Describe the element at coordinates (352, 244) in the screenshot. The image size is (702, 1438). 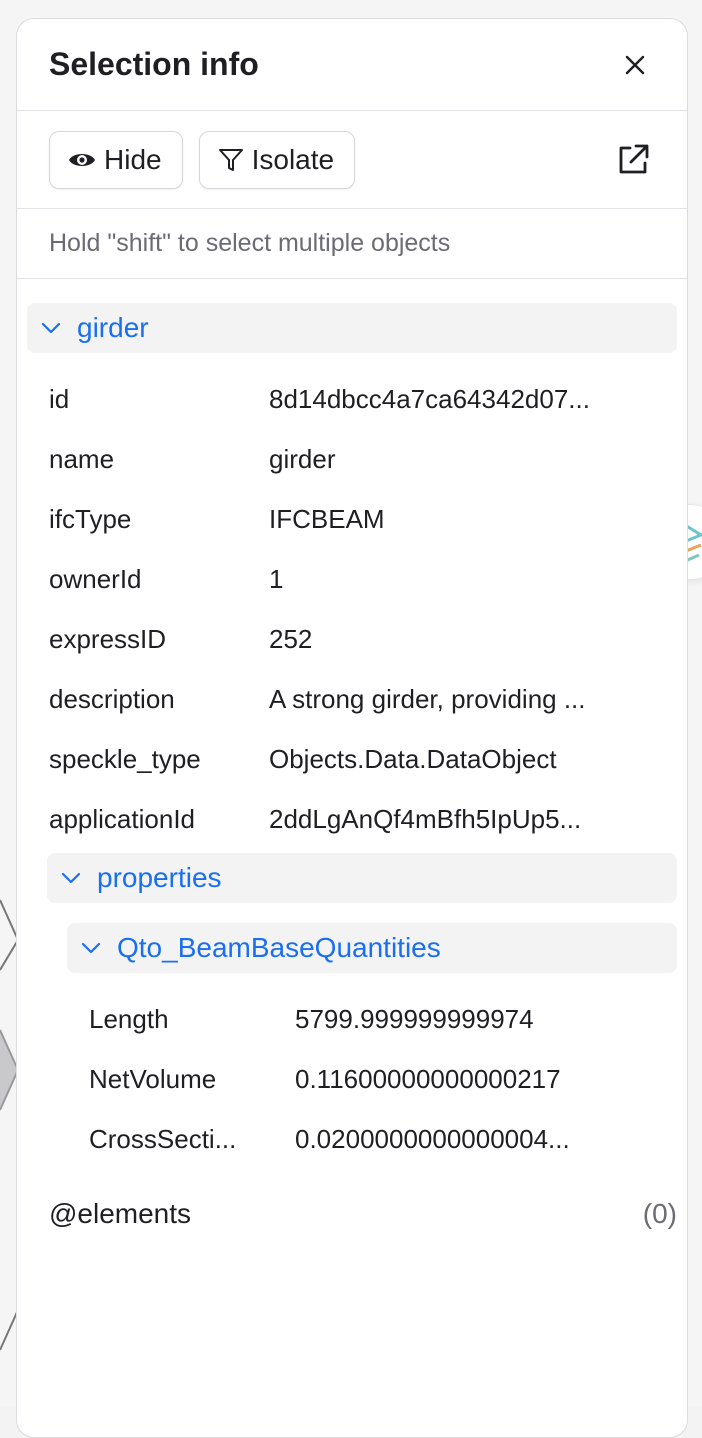
I see `multi-select-hint: Hold "shift" to select multiple objects` at that location.